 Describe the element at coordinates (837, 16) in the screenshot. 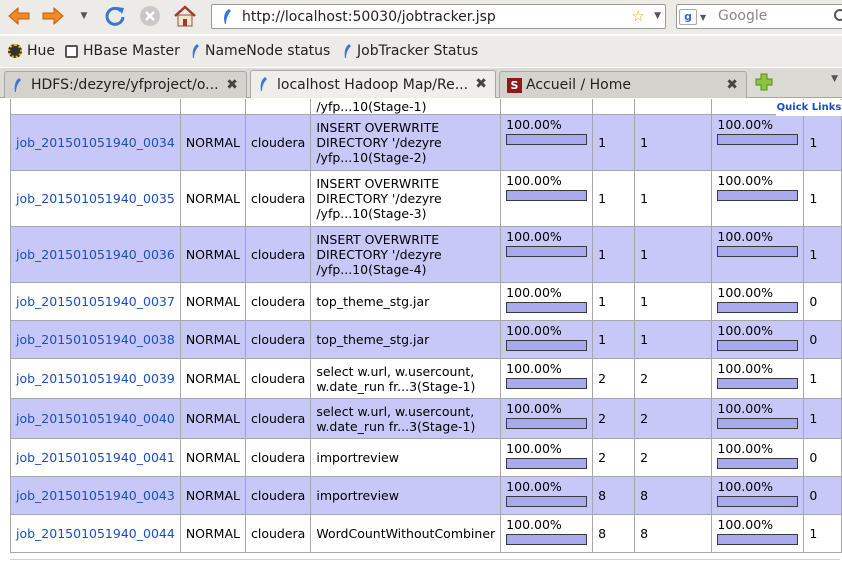

I see `search-icon` at that location.